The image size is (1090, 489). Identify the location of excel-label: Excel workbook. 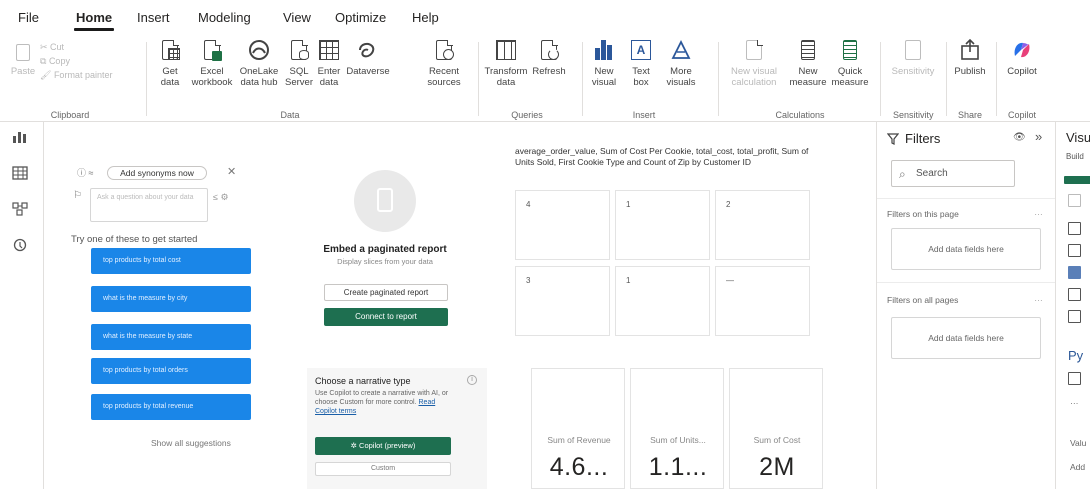
(212, 77).